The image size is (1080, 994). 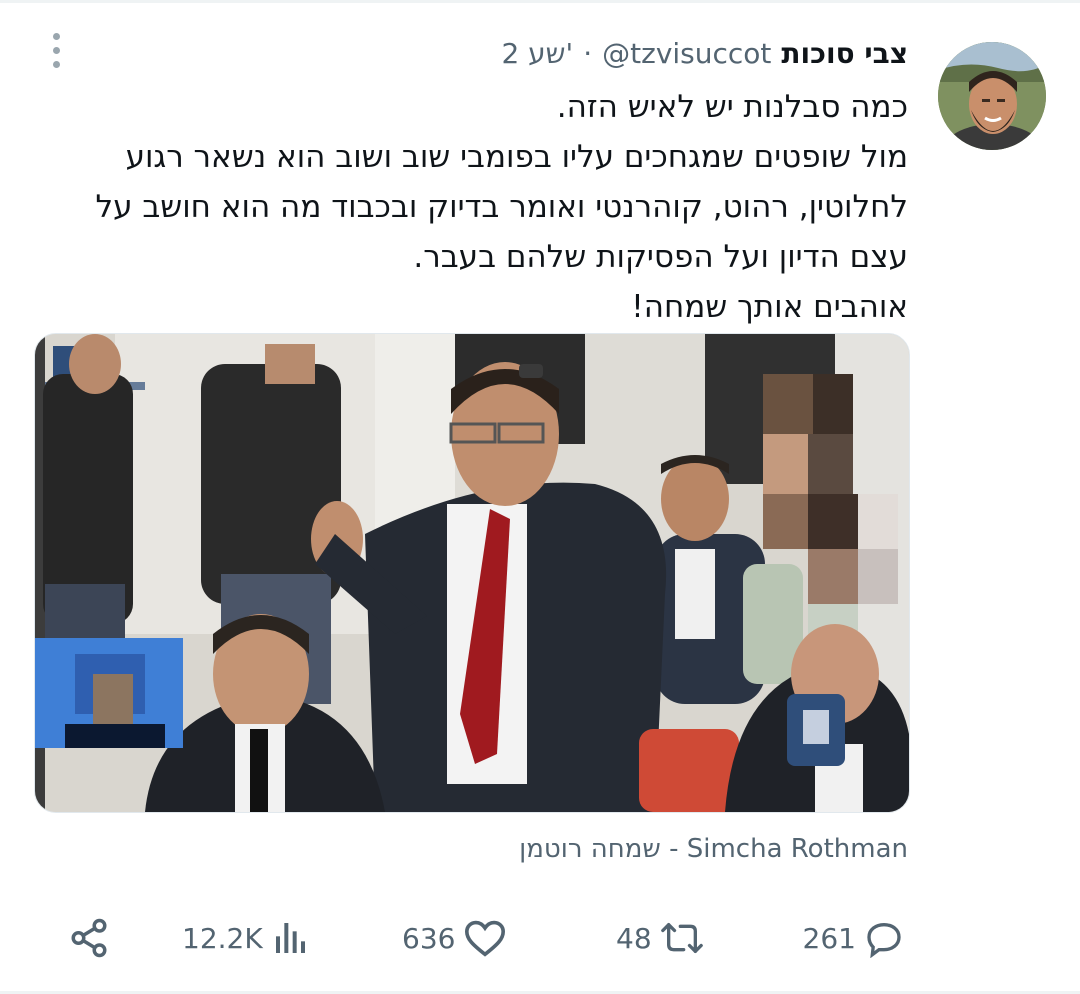 I want to click on author-name: צבי סוכות, so click(x=844, y=53).